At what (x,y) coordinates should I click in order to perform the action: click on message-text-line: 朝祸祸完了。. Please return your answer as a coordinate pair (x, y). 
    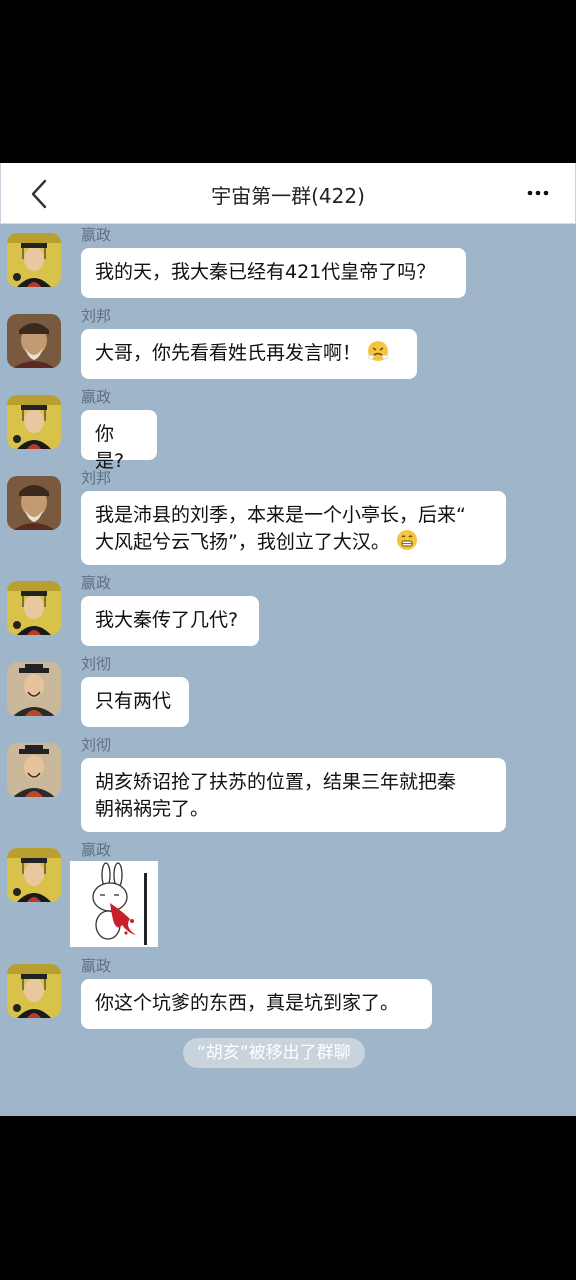
    Looking at the image, I should click on (152, 809).